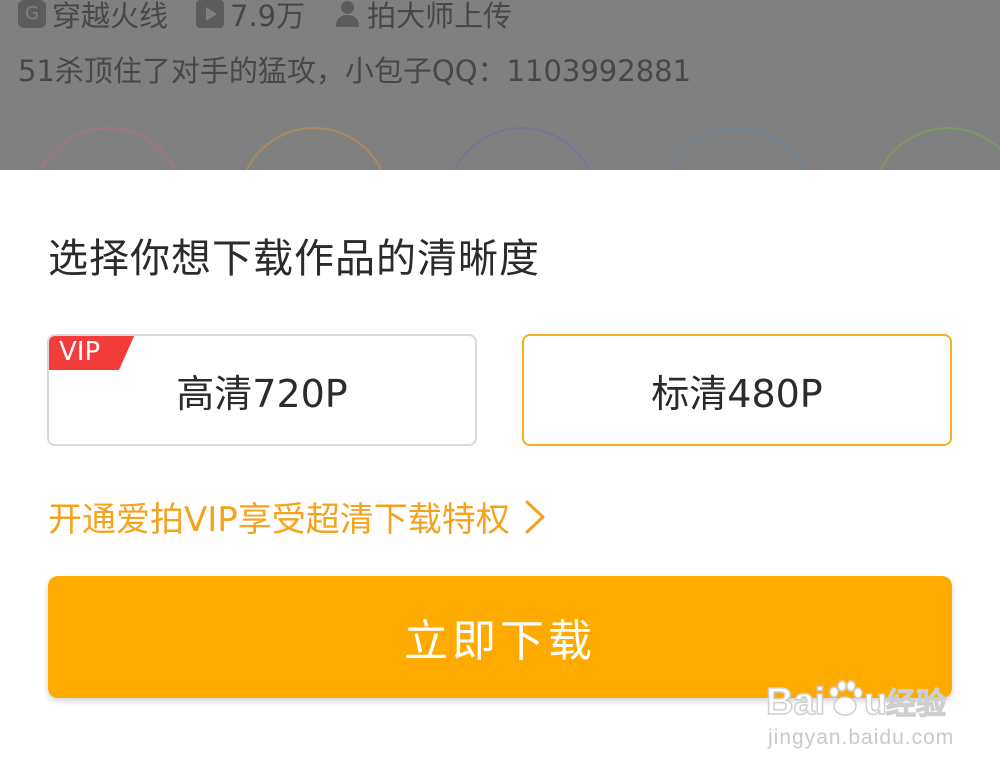  Describe the element at coordinates (535, 516) in the screenshot. I see `chevron-right-icon` at that location.